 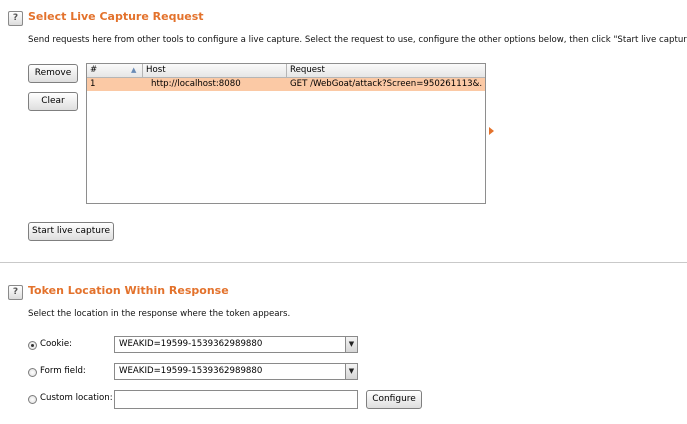 I want to click on start-live-capture-button: Start live capture, so click(x=71, y=231).